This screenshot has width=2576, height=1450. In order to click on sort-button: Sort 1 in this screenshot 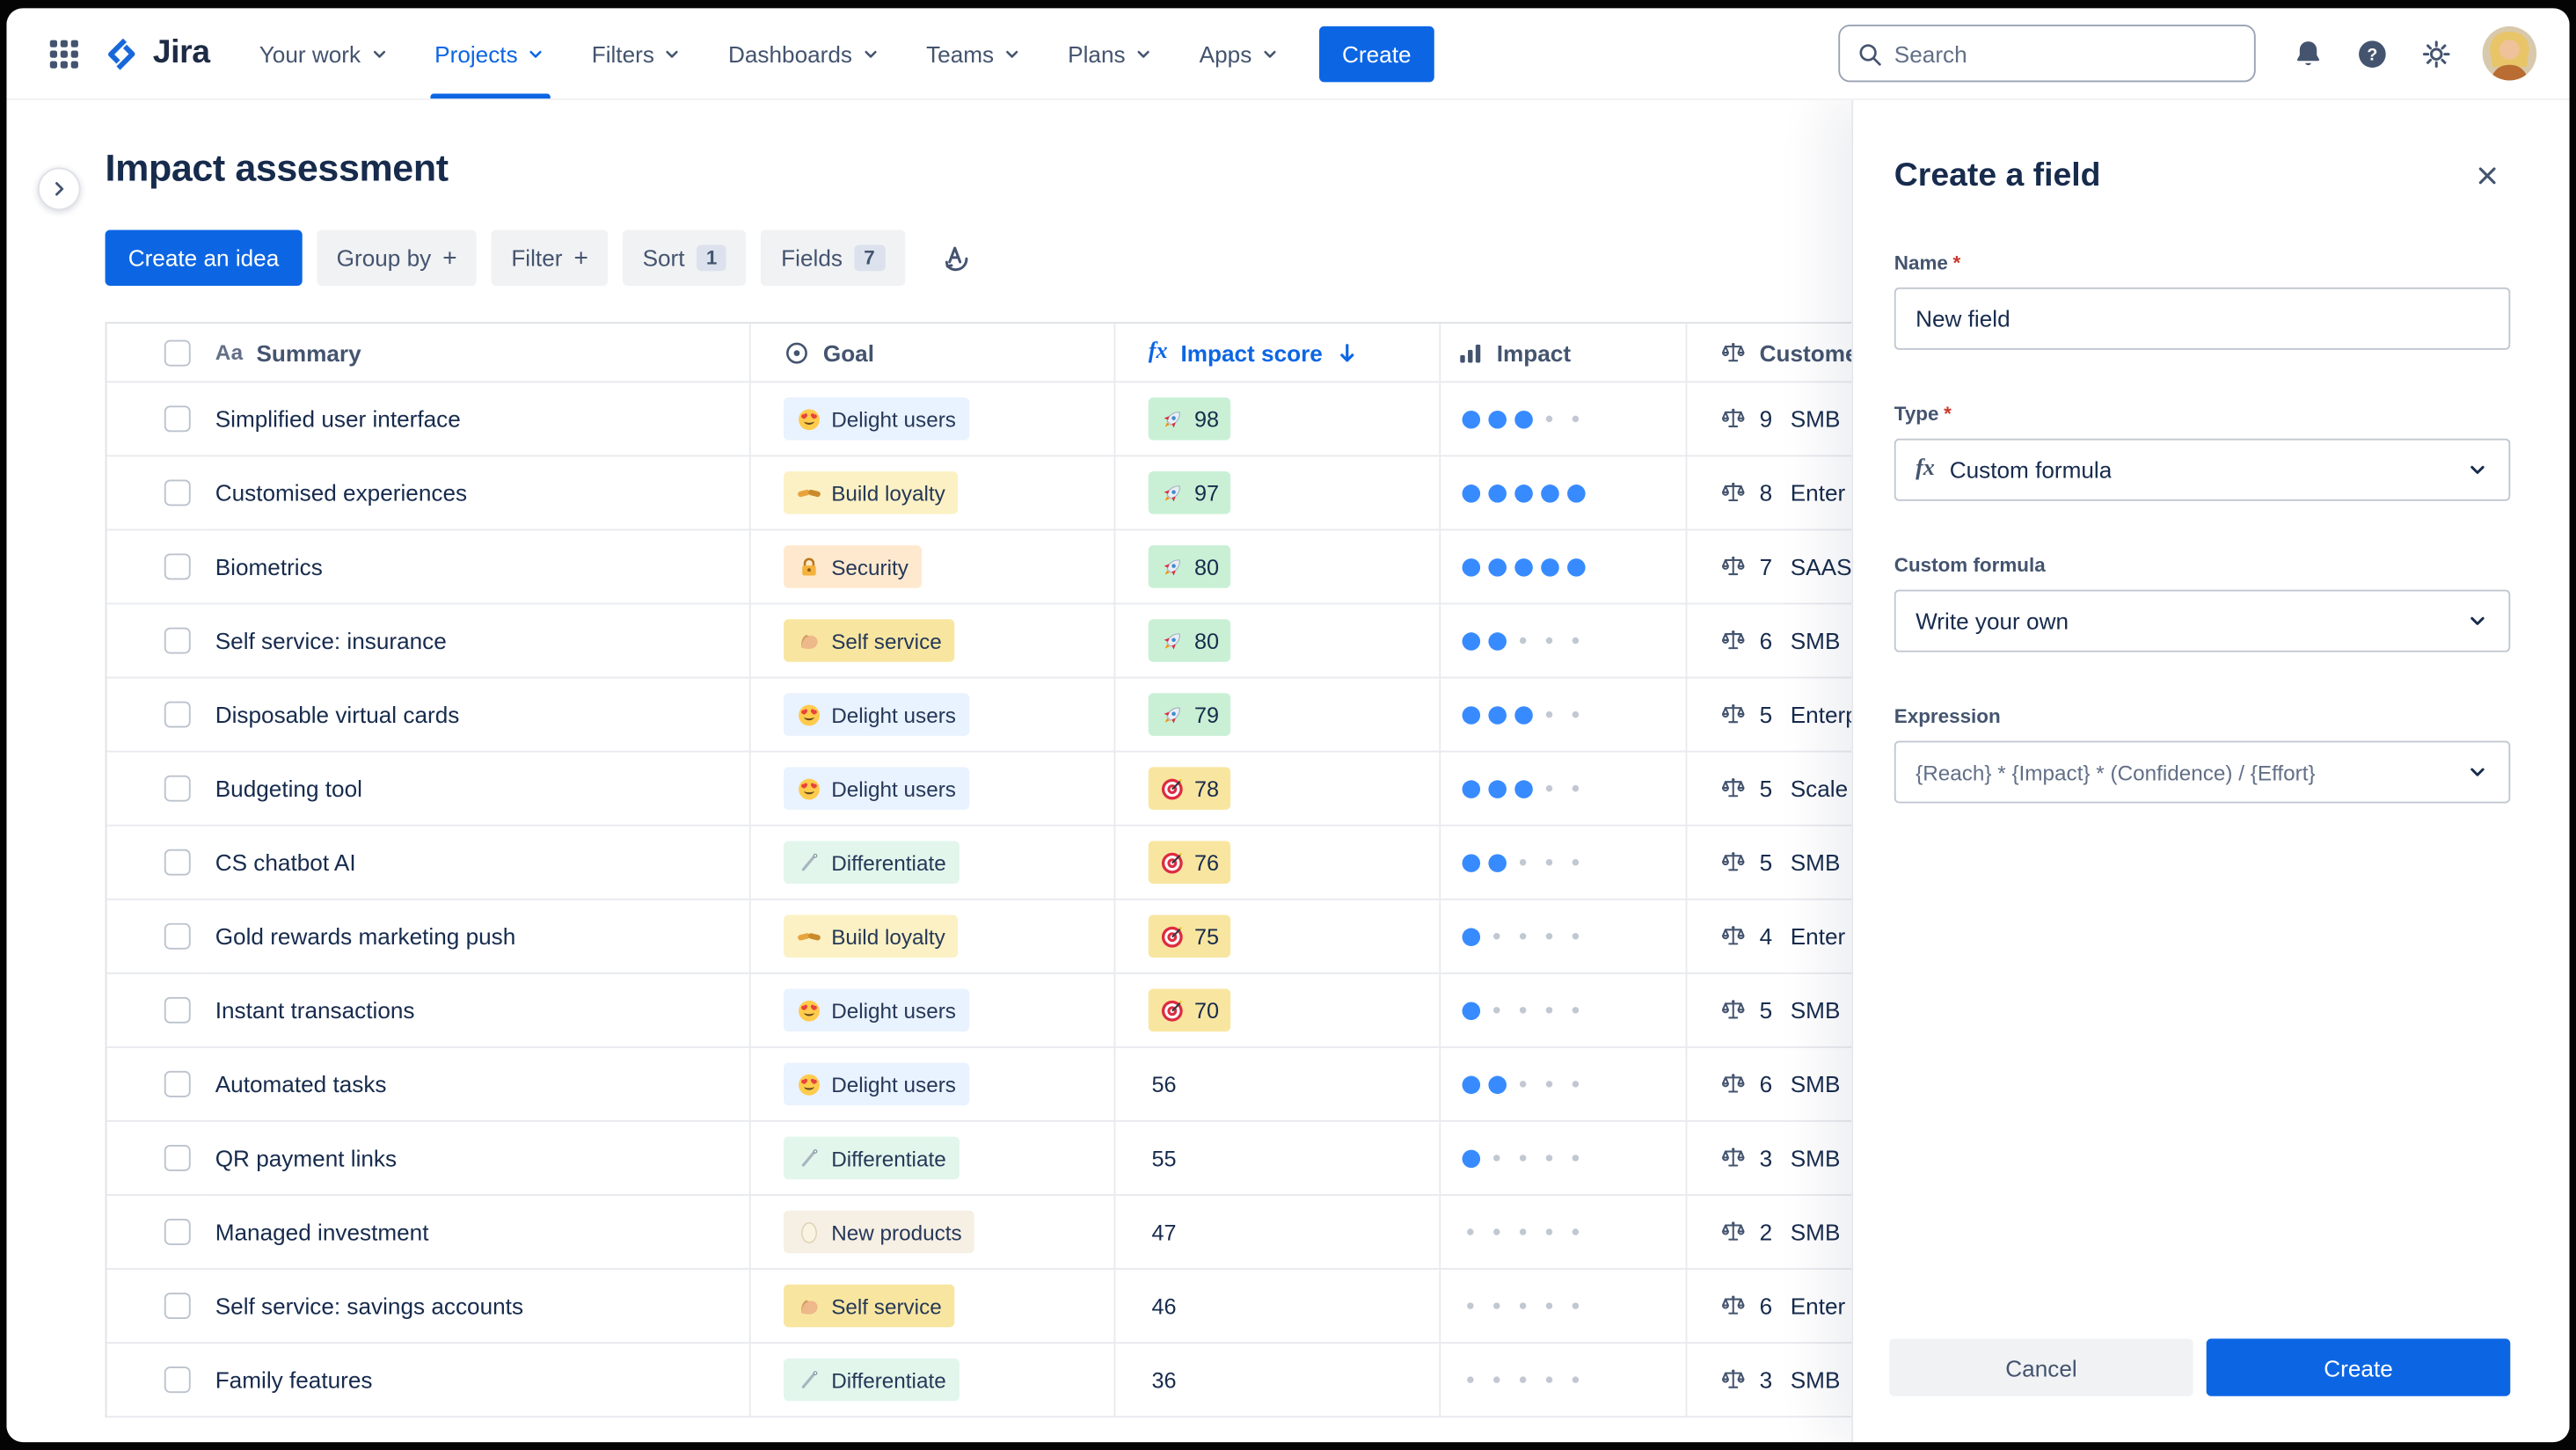, I will do `click(685, 258)`.